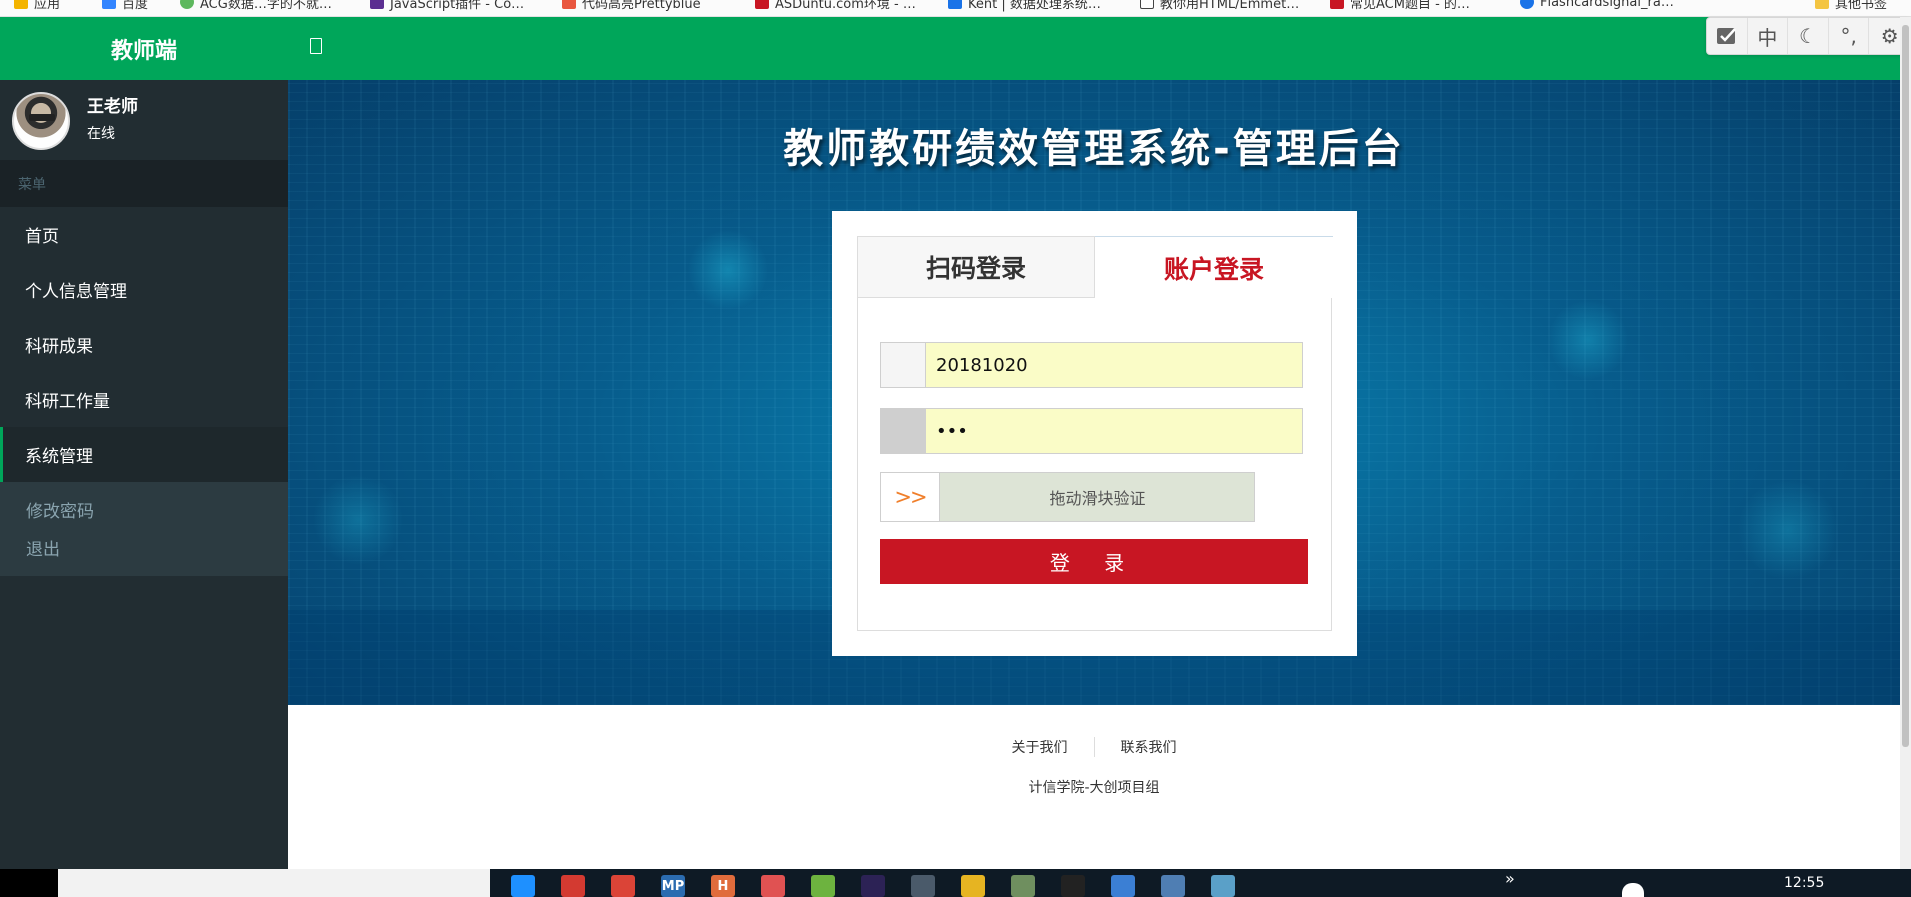  What do you see at coordinates (144, 289) in the screenshot?
I see `sidebar-item-profile: 个人信息管理` at bounding box center [144, 289].